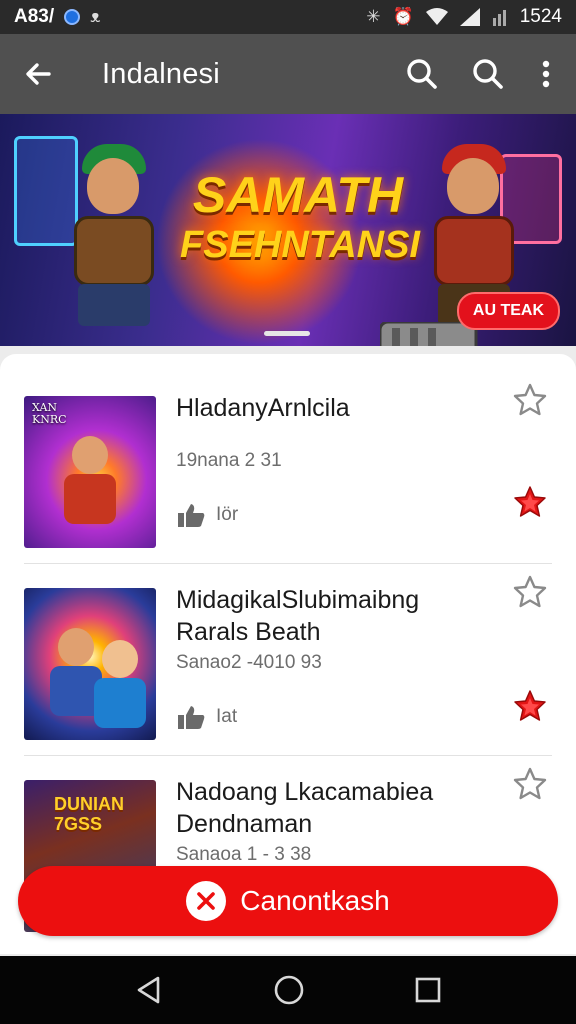 The image size is (576, 1024). What do you see at coordinates (38, 74) in the screenshot?
I see `back-arrow-icon` at bounding box center [38, 74].